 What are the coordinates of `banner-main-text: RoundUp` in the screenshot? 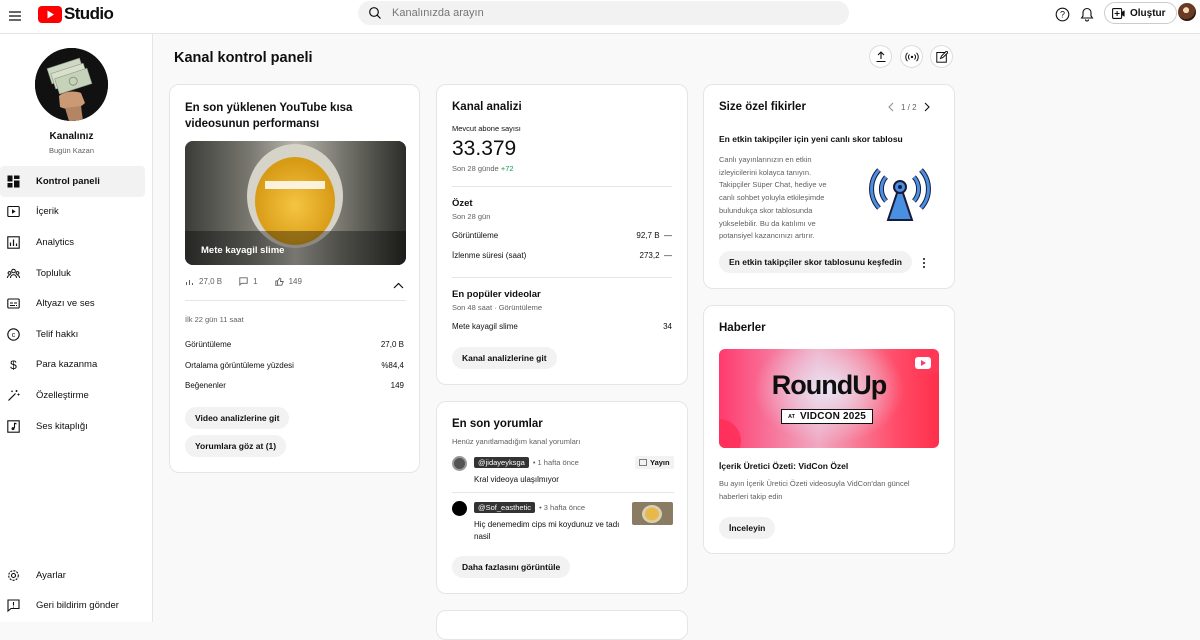 It's located at (829, 385).